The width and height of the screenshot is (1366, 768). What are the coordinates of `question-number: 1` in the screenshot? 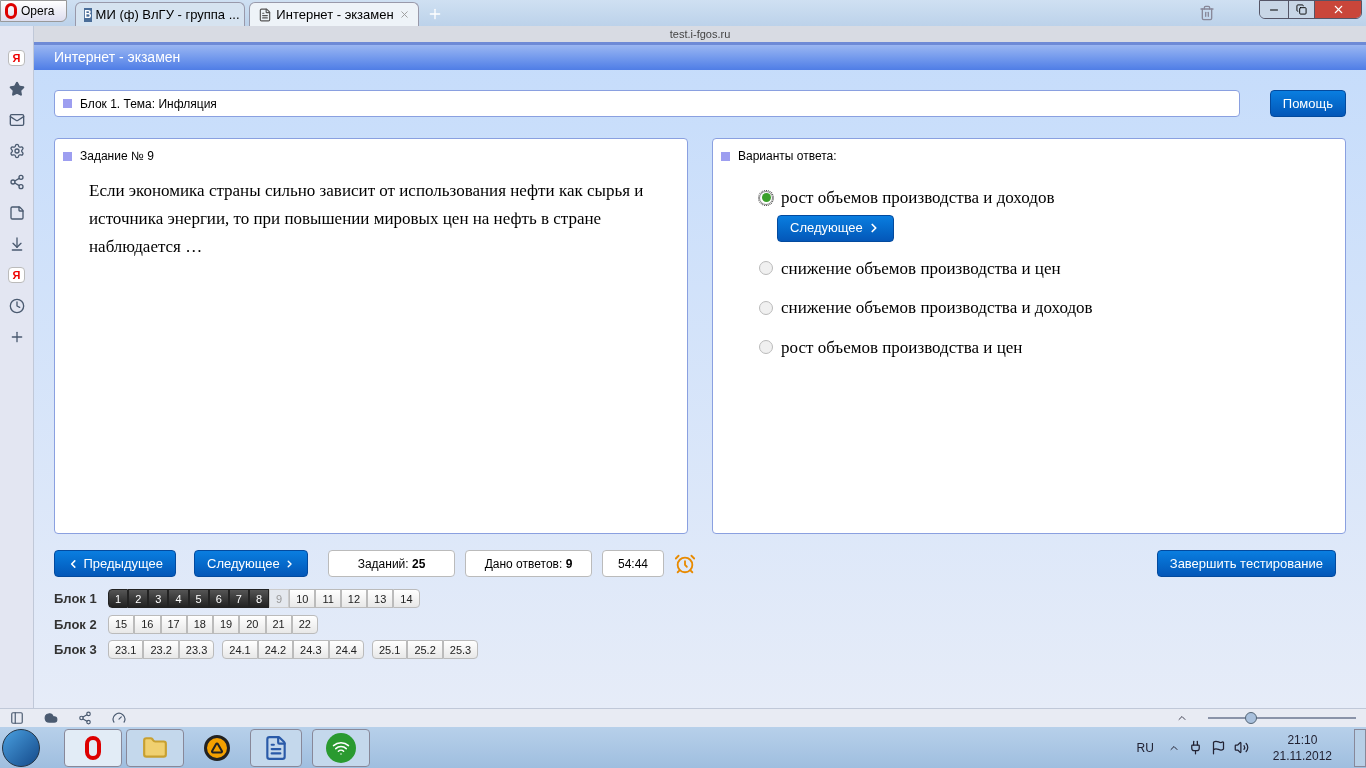 It's located at (118, 599).